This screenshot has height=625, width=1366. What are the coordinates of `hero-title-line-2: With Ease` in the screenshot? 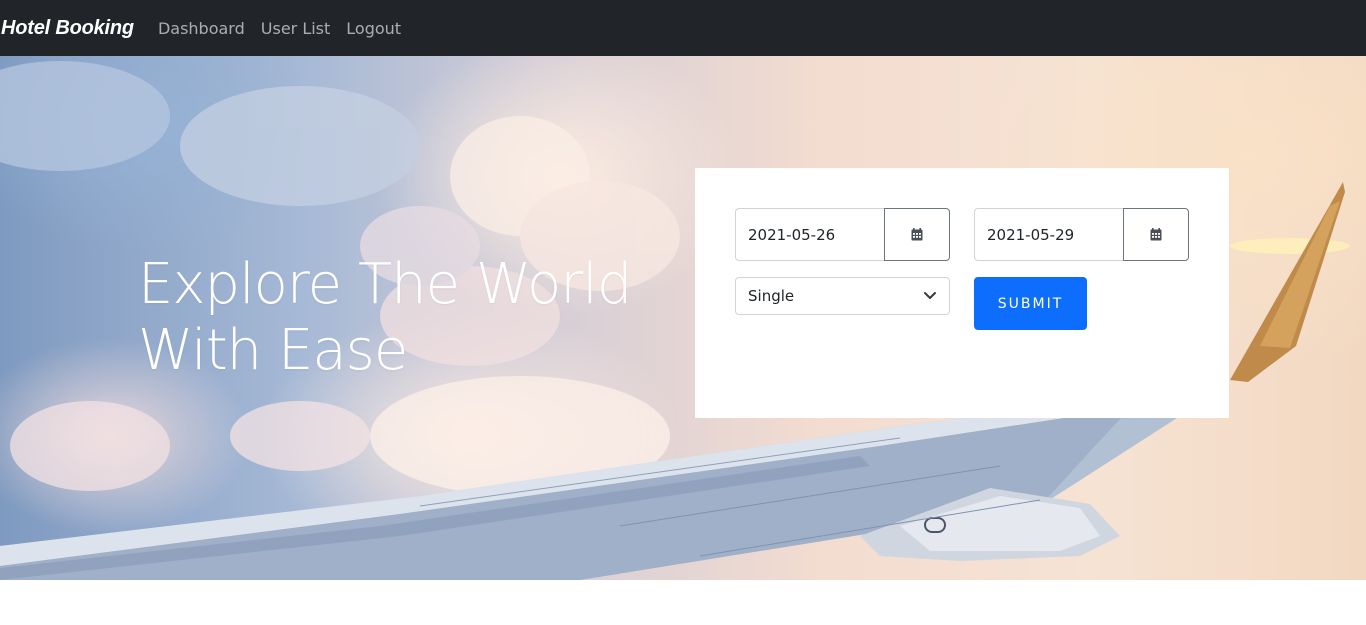 It's located at (273, 350).